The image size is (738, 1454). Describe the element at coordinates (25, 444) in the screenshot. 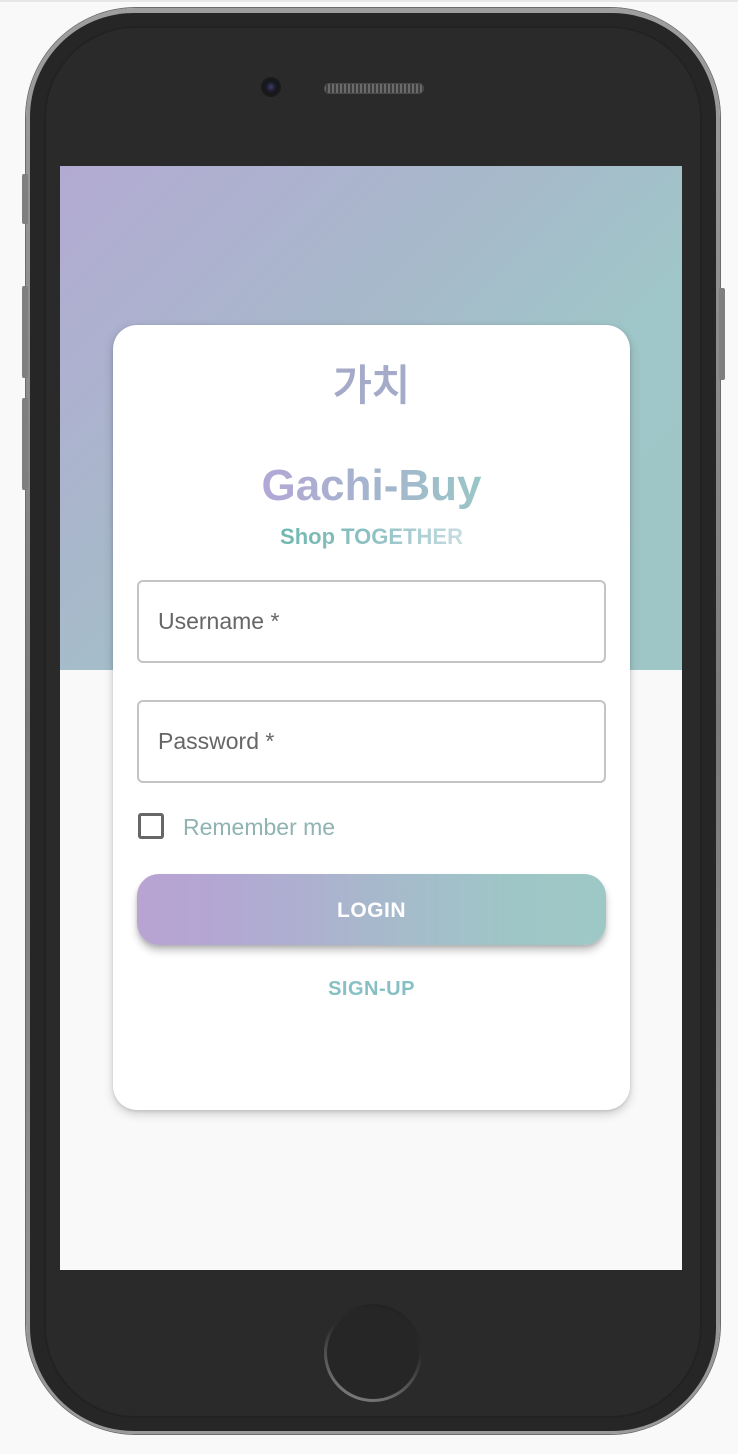

I see `volume-down-button` at that location.